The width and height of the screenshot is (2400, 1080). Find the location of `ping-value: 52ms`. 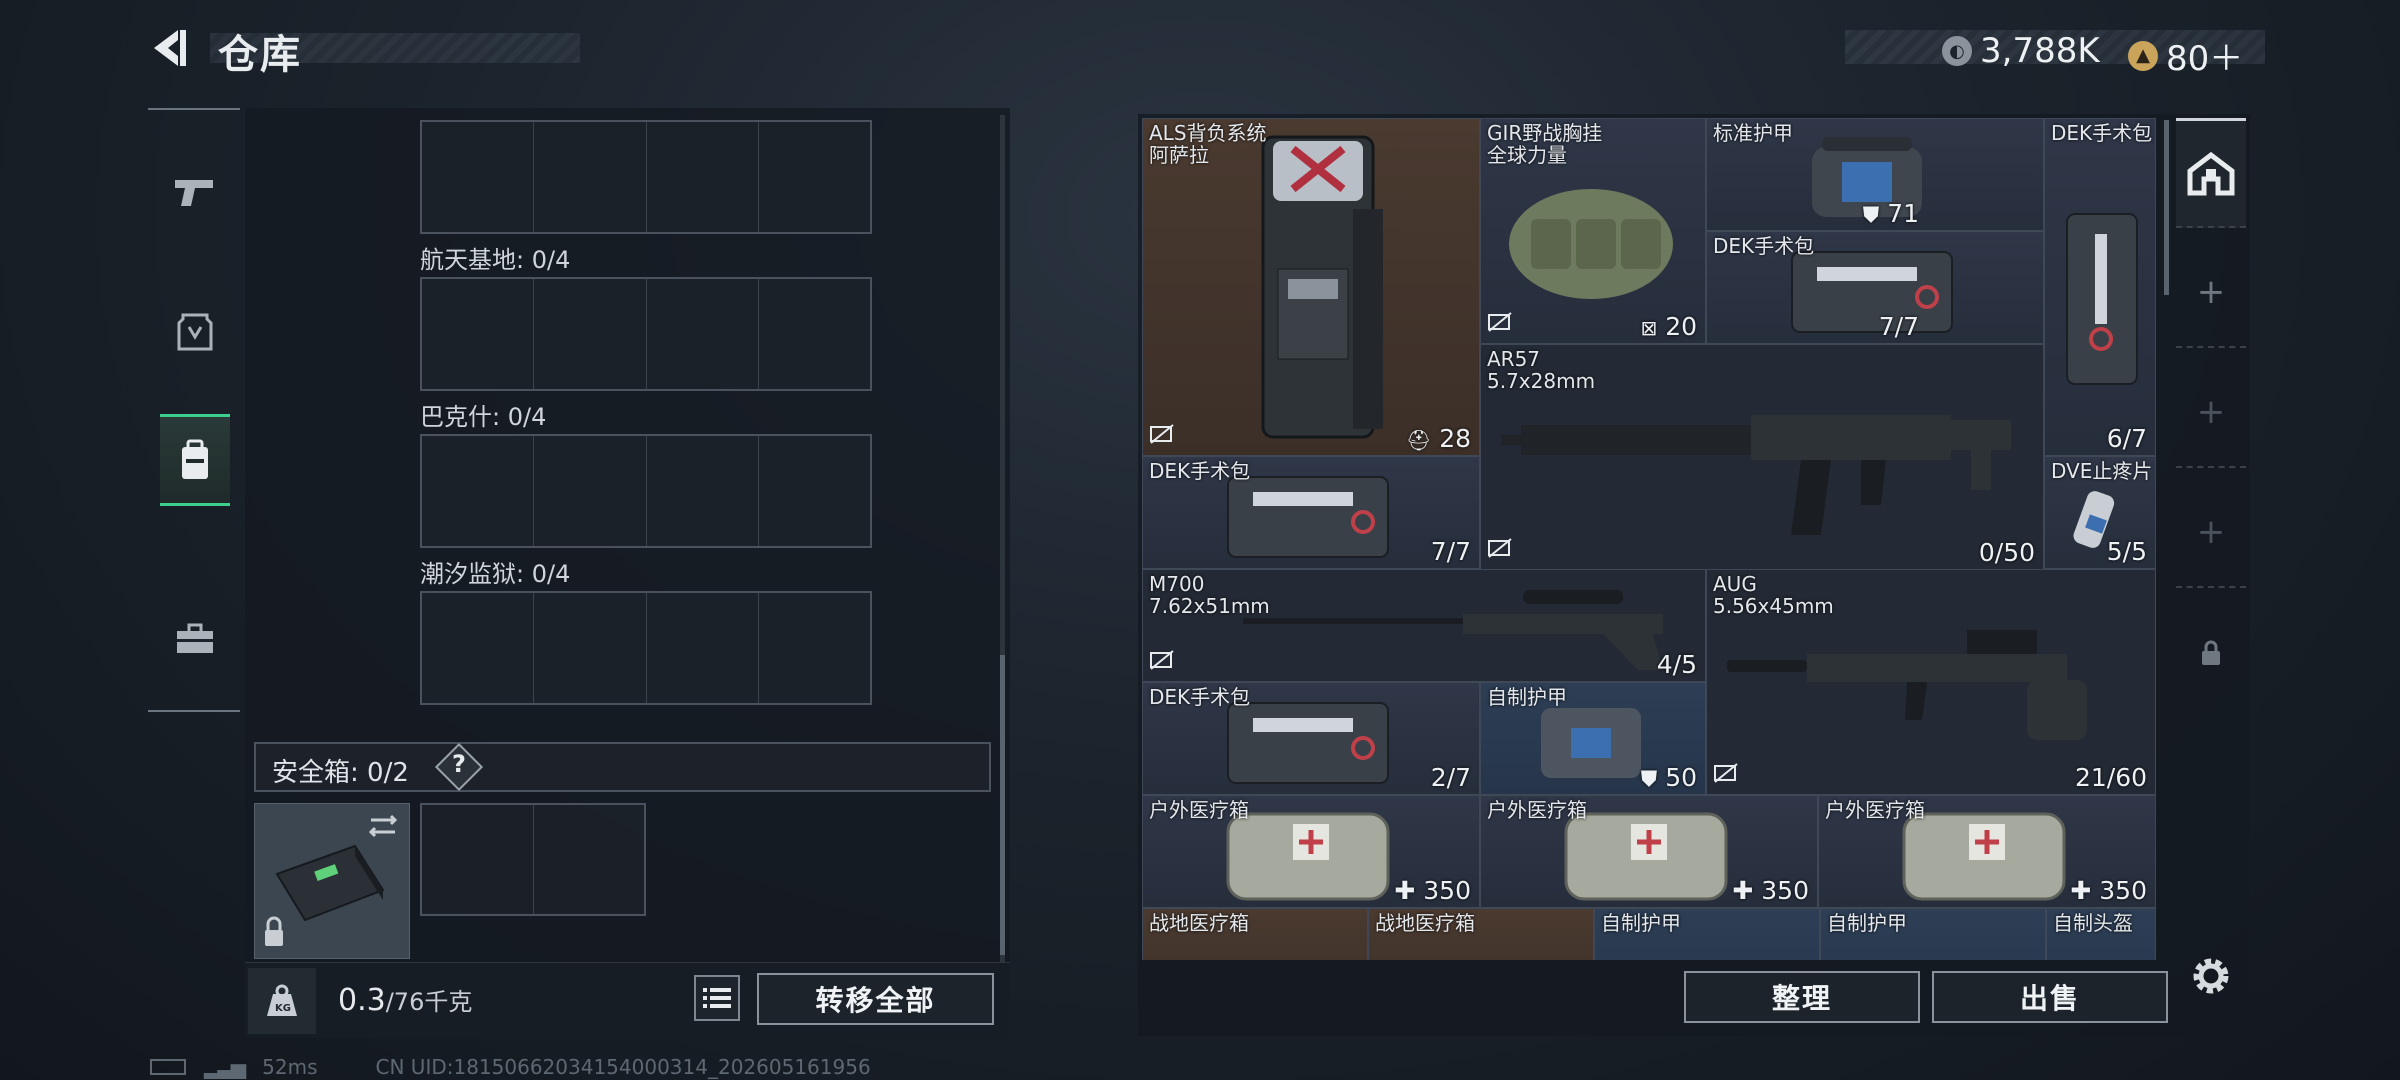

ping-value: 52ms is located at coordinates (290, 1067).